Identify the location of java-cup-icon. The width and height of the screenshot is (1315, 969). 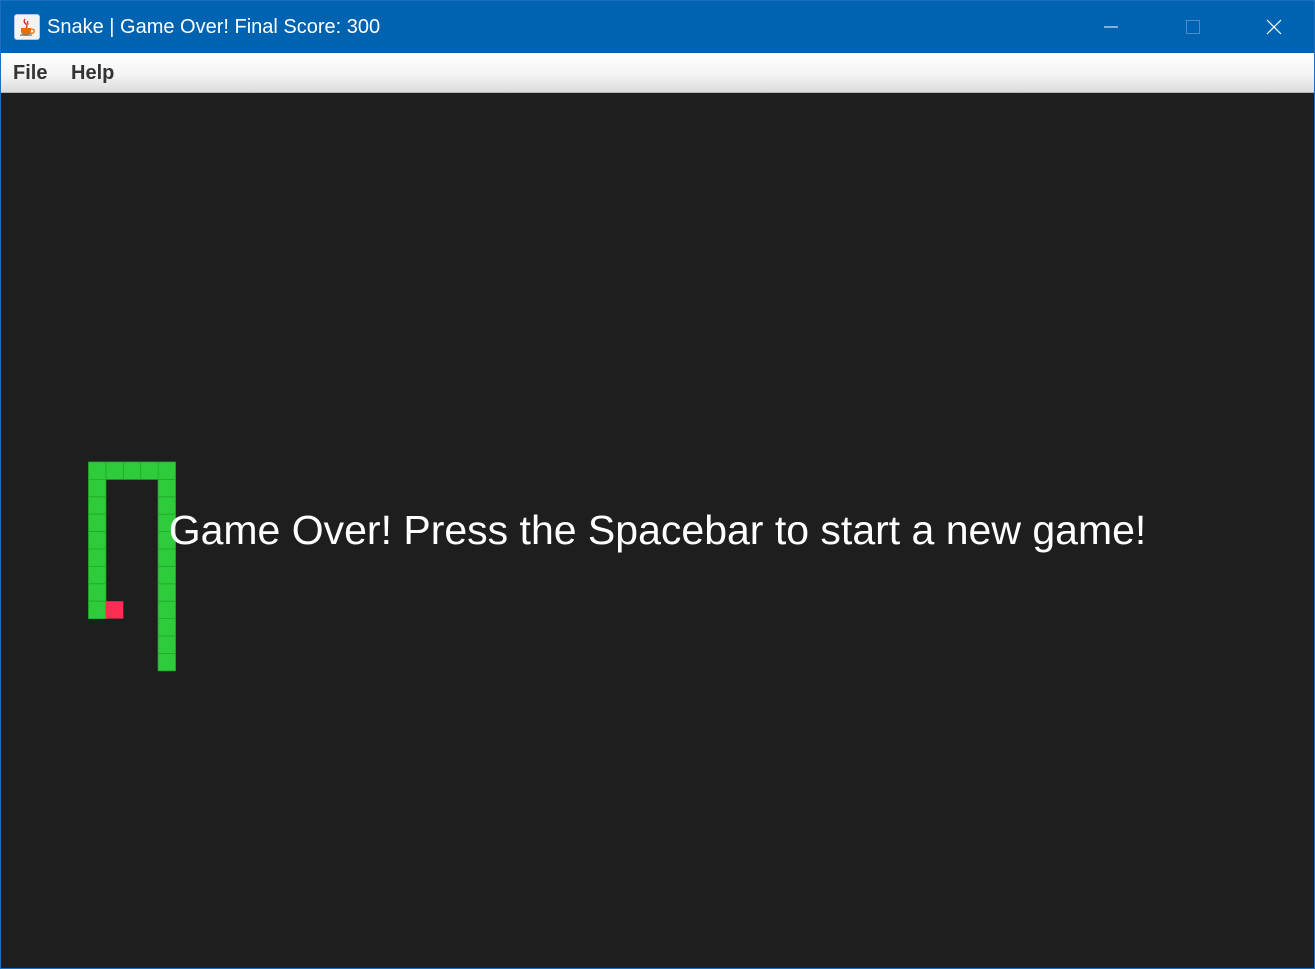
(27, 27).